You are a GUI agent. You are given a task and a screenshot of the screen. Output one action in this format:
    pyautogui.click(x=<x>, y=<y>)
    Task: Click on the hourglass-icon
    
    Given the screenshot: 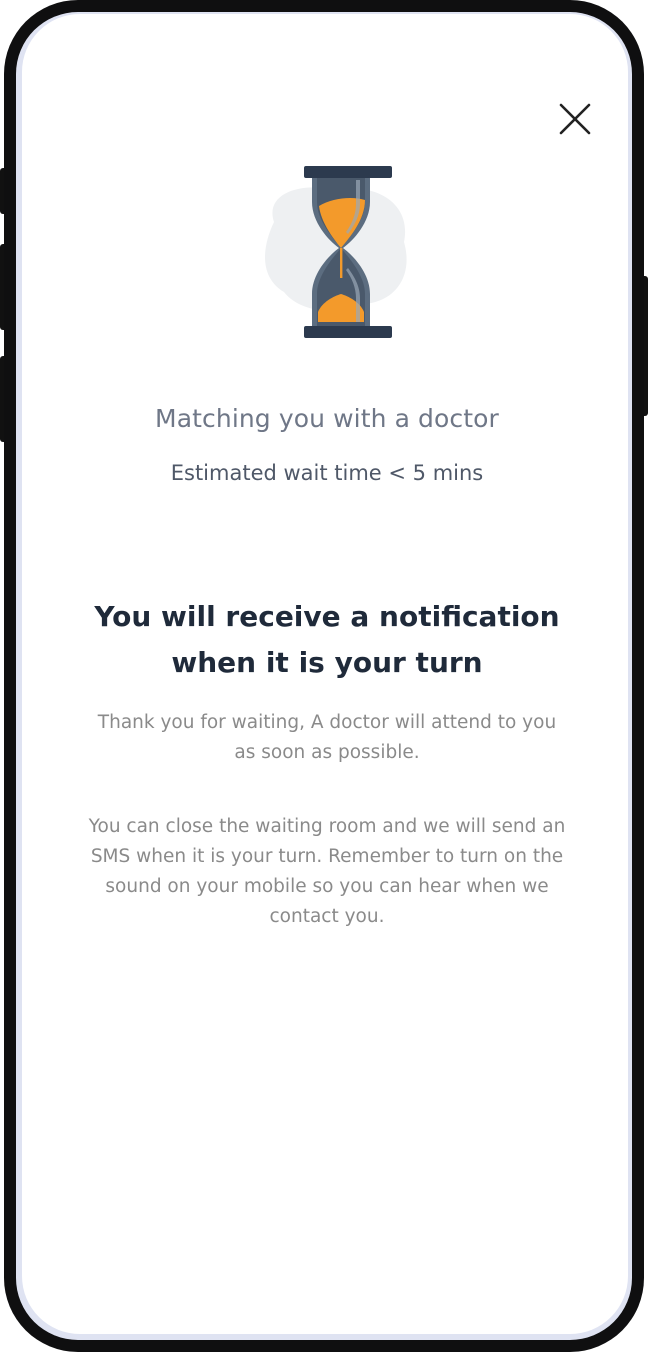 What is the action you would take?
    pyautogui.click(x=335, y=252)
    